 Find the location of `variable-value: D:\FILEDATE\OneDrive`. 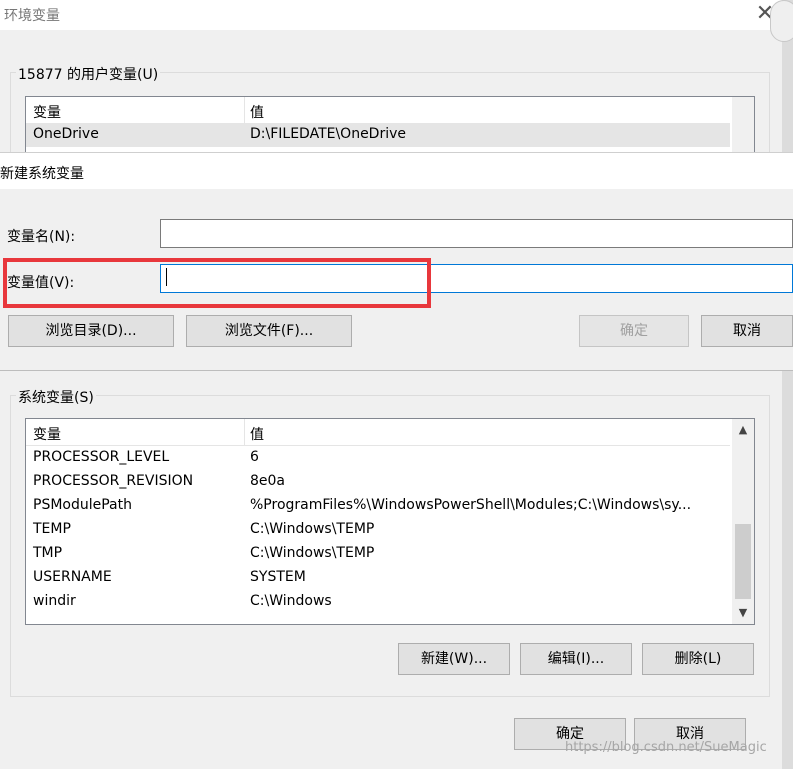

variable-value: D:\FILEDATE\OneDrive is located at coordinates (328, 134).